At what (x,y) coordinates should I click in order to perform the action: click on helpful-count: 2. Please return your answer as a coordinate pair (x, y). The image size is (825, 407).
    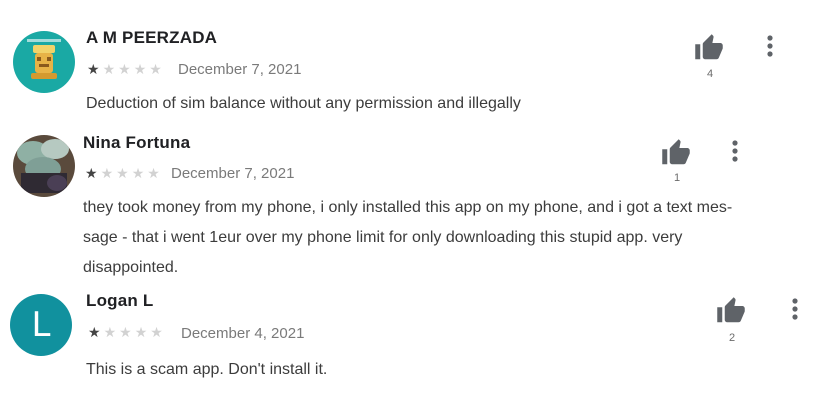
    Looking at the image, I should click on (732, 338).